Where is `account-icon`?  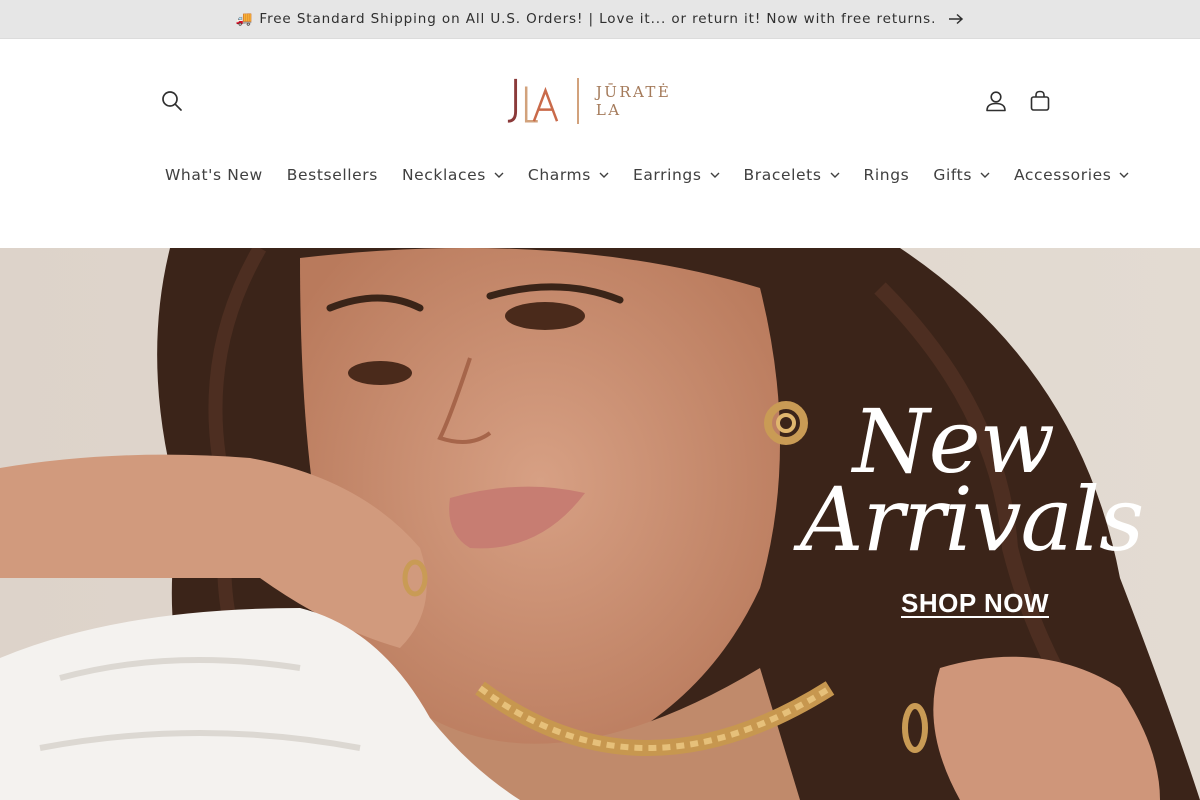 account-icon is located at coordinates (996, 101).